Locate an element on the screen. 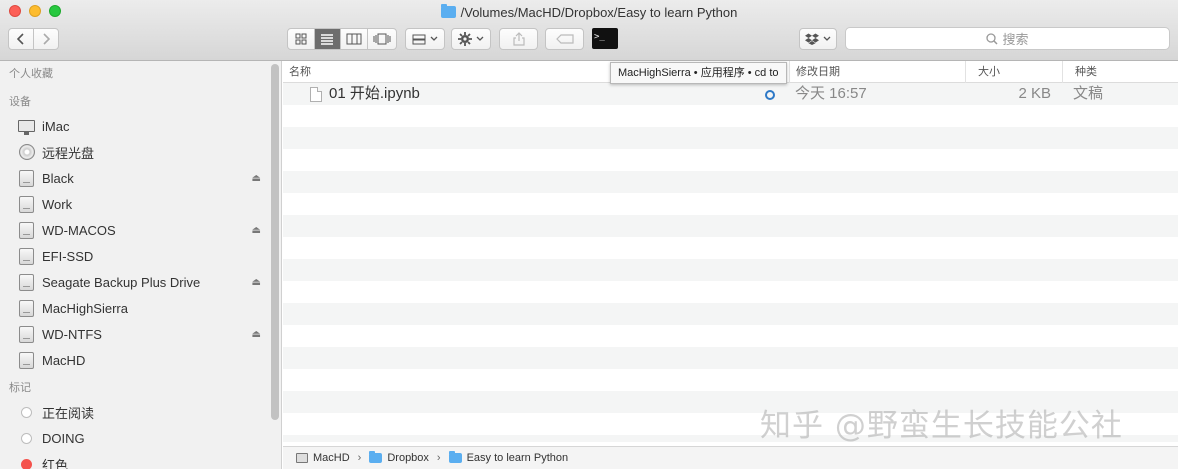 The image size is (1178, 469). tag-list: 正在阅读 DOING 红色 is located at coordinates (140, 434).